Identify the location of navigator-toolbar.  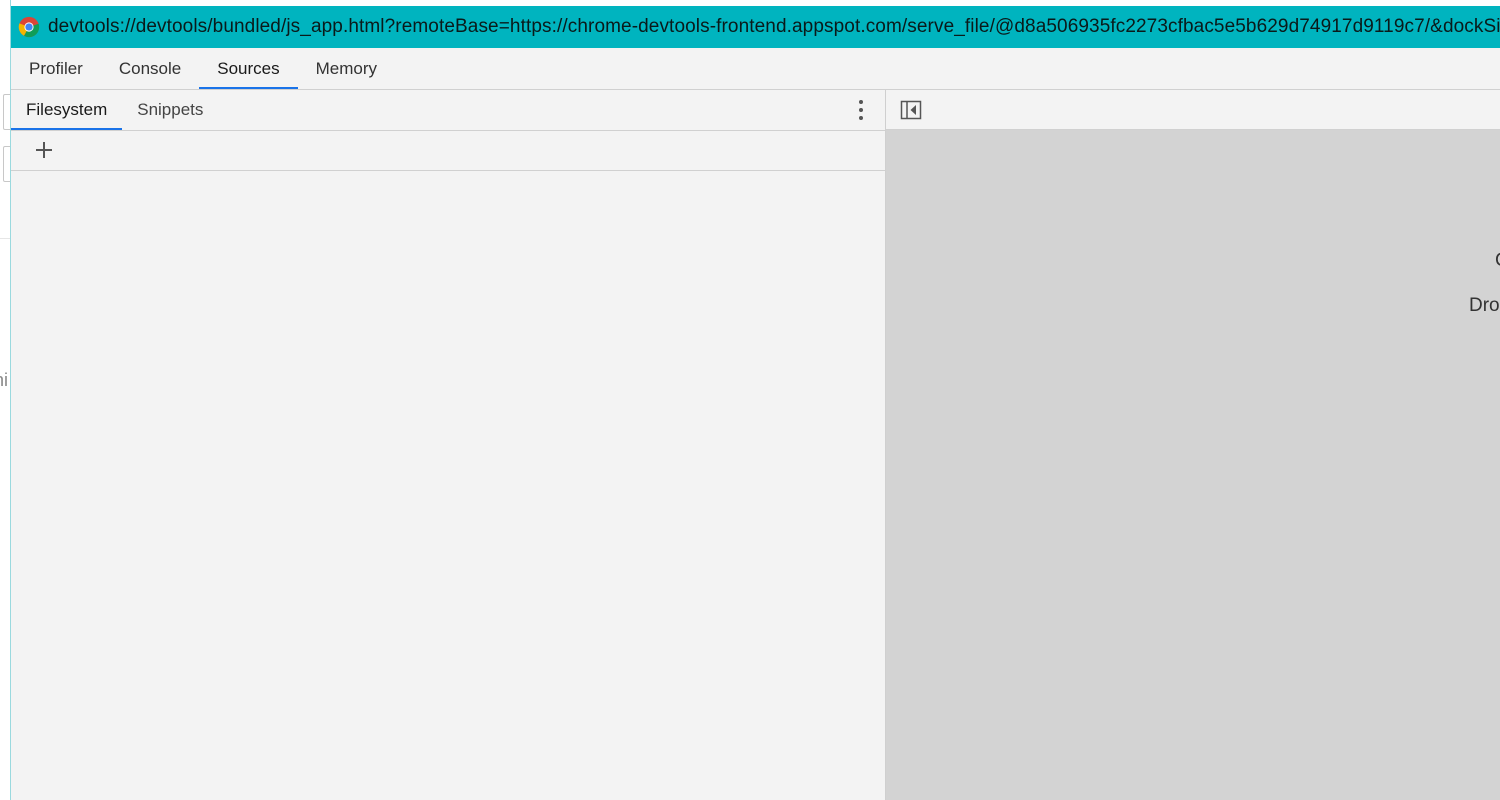
(448, 150).